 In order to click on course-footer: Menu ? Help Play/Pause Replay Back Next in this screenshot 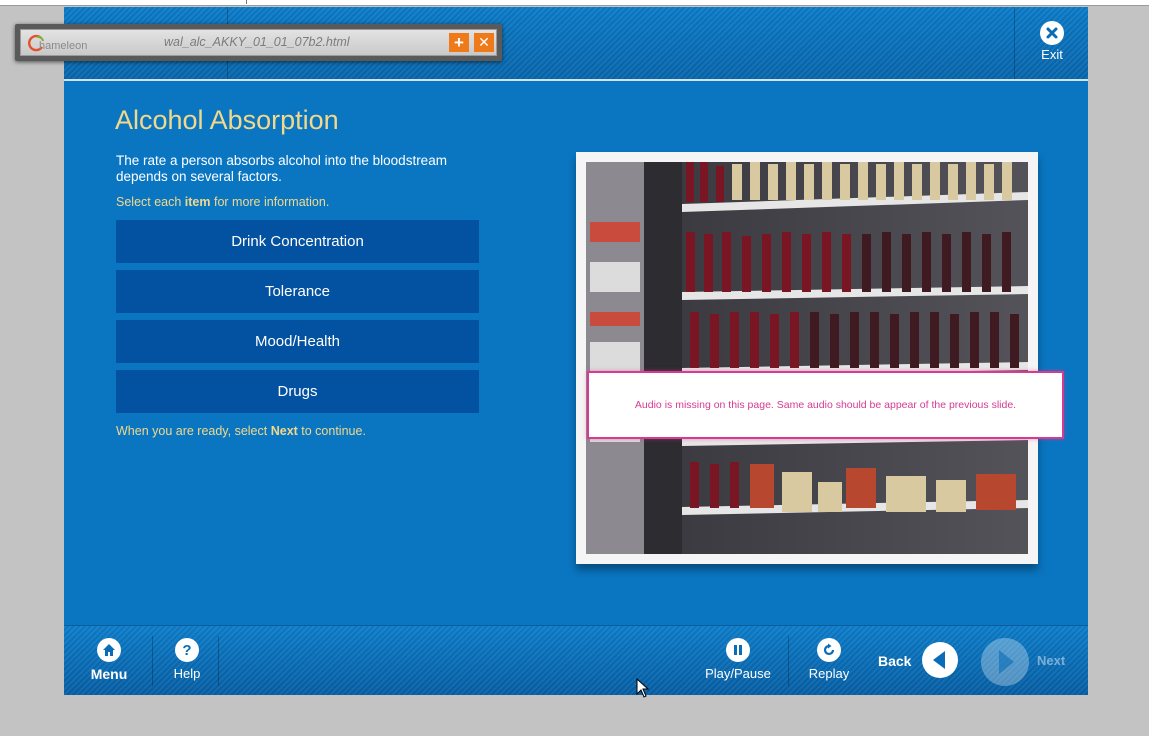, I will do `click(576, 660)`.